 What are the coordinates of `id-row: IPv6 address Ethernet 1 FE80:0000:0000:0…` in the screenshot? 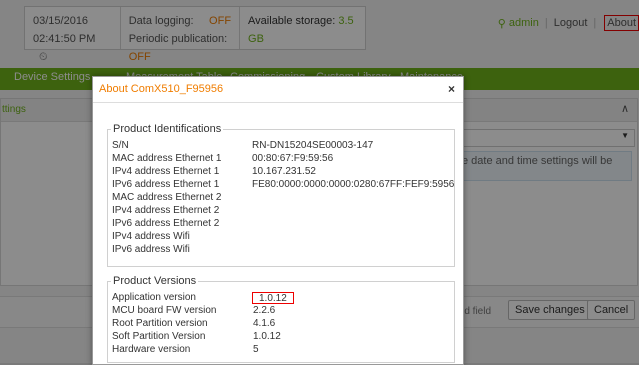 It's located at (283, 185).